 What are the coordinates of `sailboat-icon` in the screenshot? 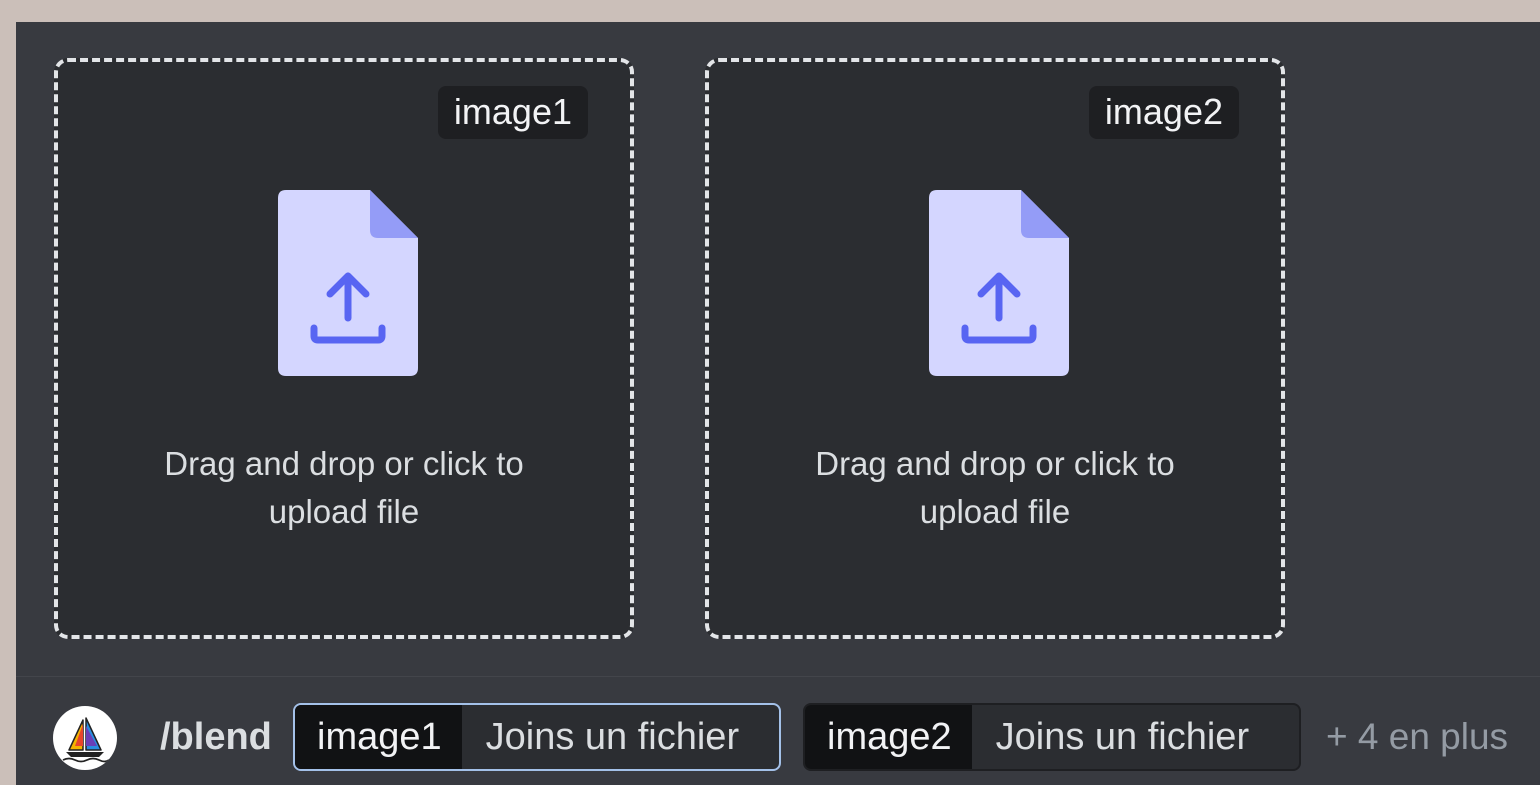 It's located at (86, 740).